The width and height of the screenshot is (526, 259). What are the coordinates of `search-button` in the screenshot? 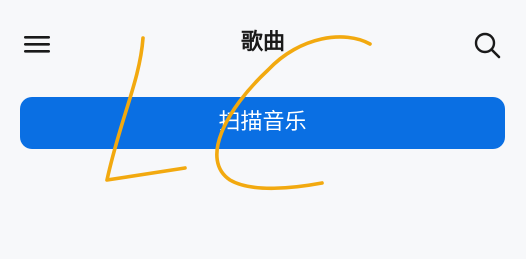 It's located at (487, 45).